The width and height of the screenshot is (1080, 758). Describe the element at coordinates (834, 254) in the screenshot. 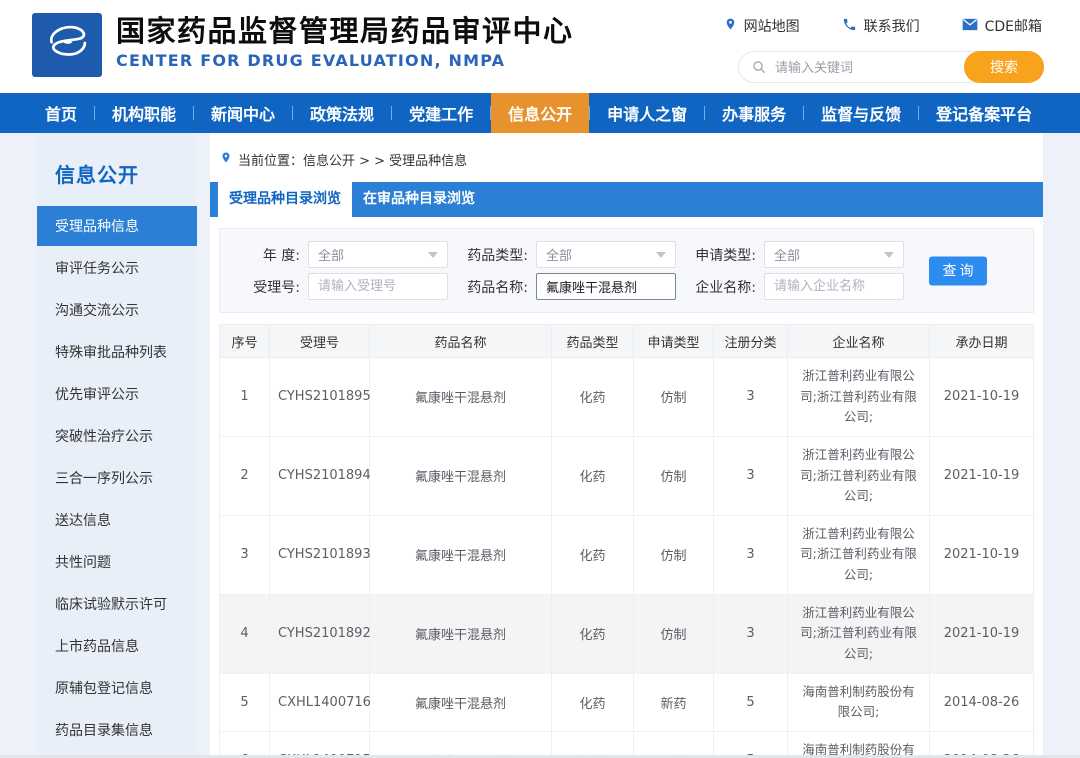

I see `apply-type-select: 全部` at that location.